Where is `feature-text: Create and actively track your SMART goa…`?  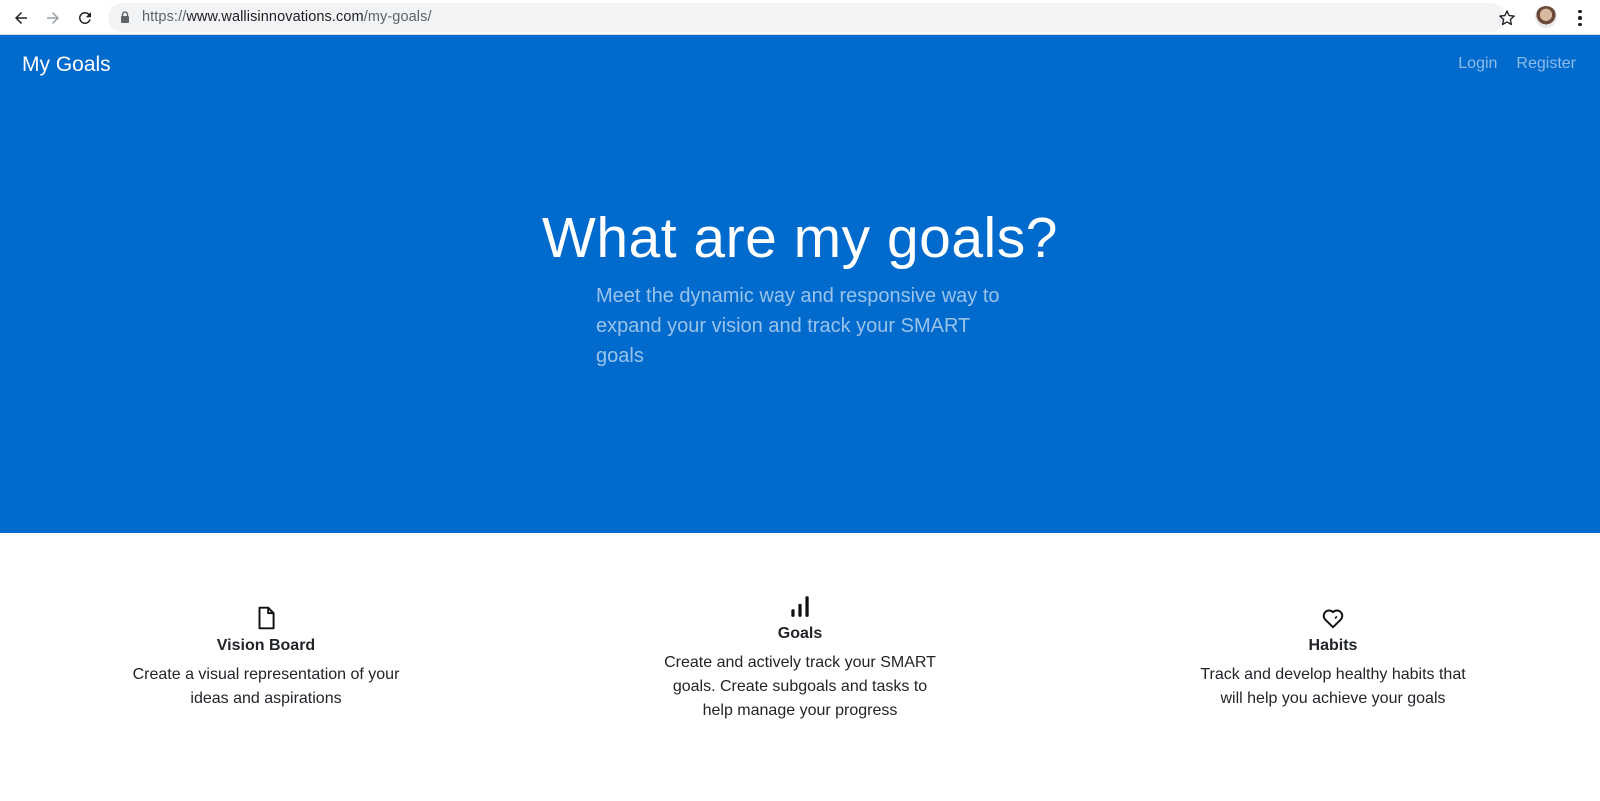 feature-text: Create and actively track your SMART goa… is located at coordinates (800, 686).